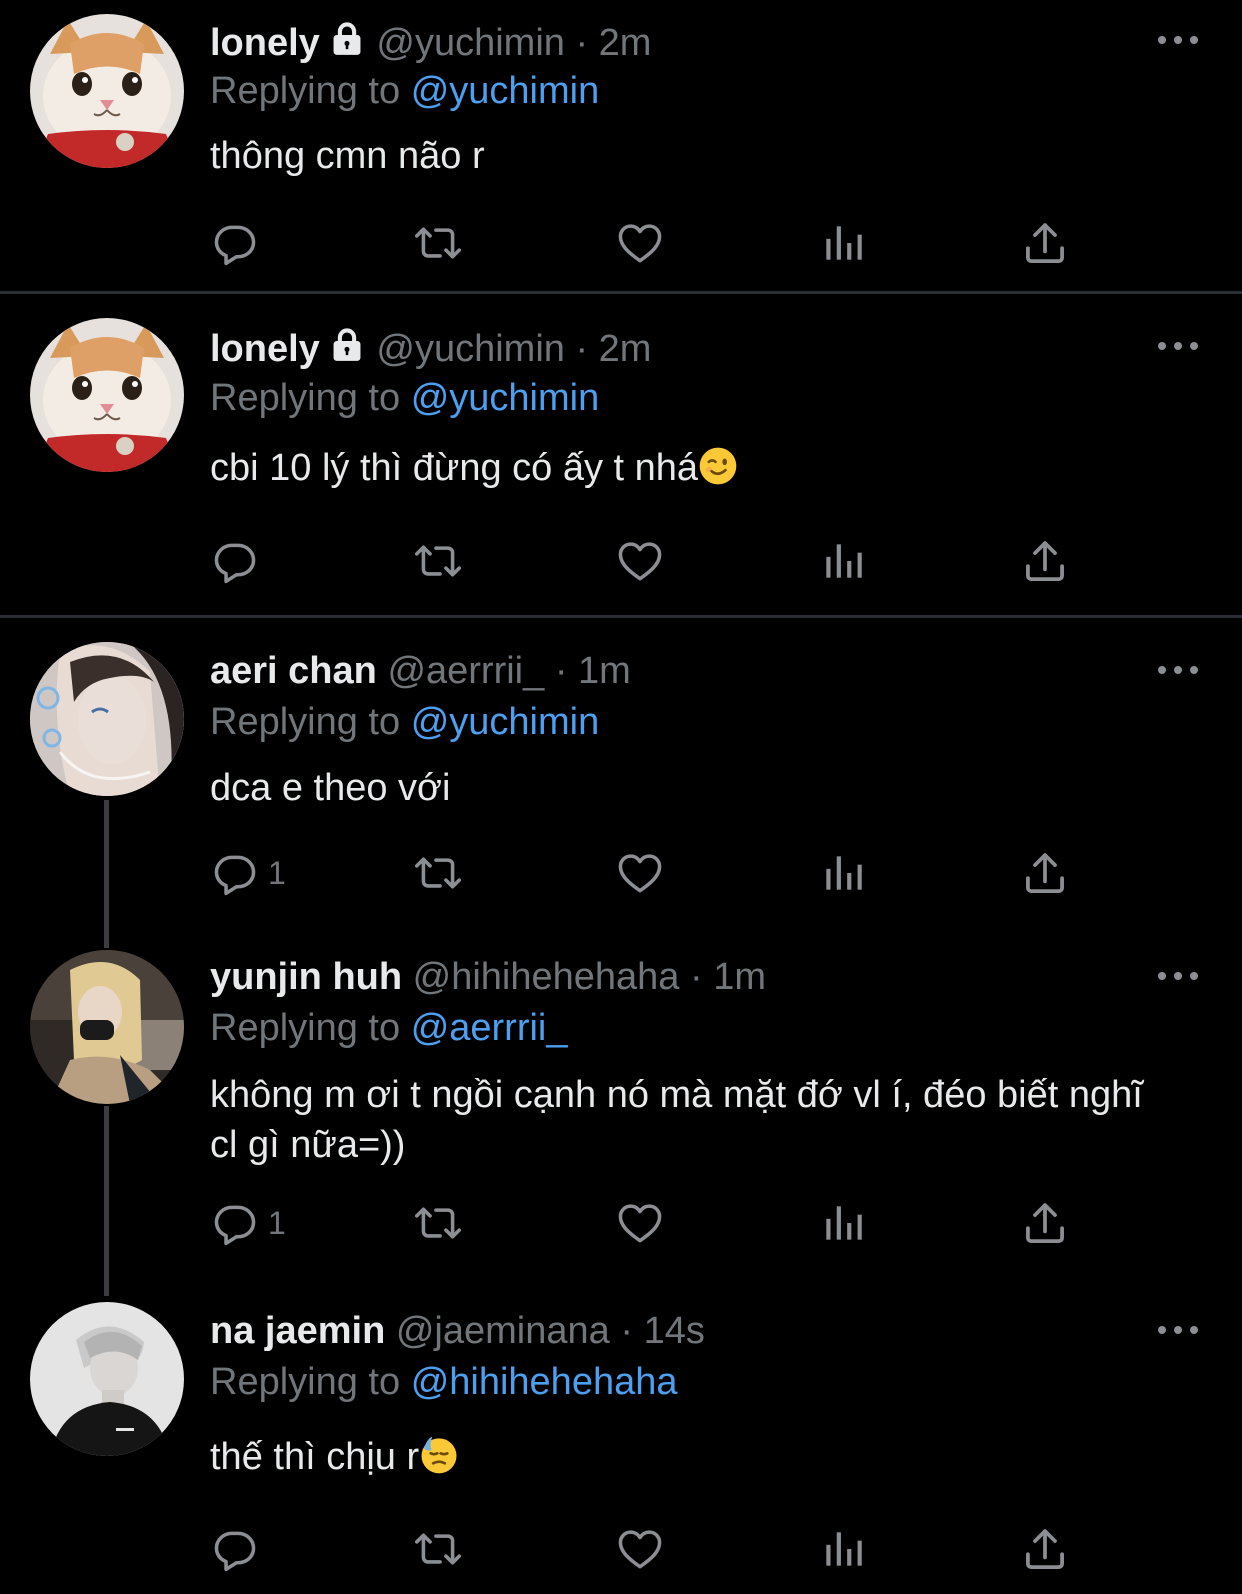 The height and width of the screenshot is (1594, 1242). What do you see at coordinates (454, 468) in the screenshot?
I see `tweet-text: cbi 10 lý thì đừng có ấy t nhá` at bounding box center [454, 468].